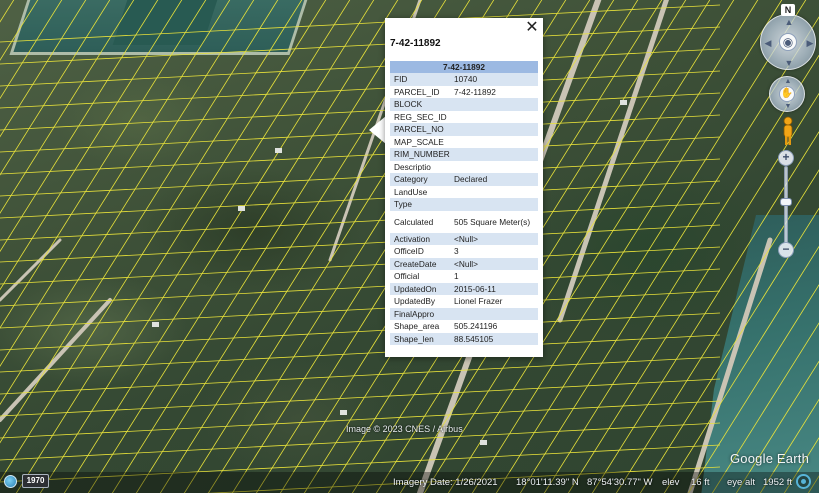  I want to click on attribute-value: 2015-06-11, so click(494, 288).